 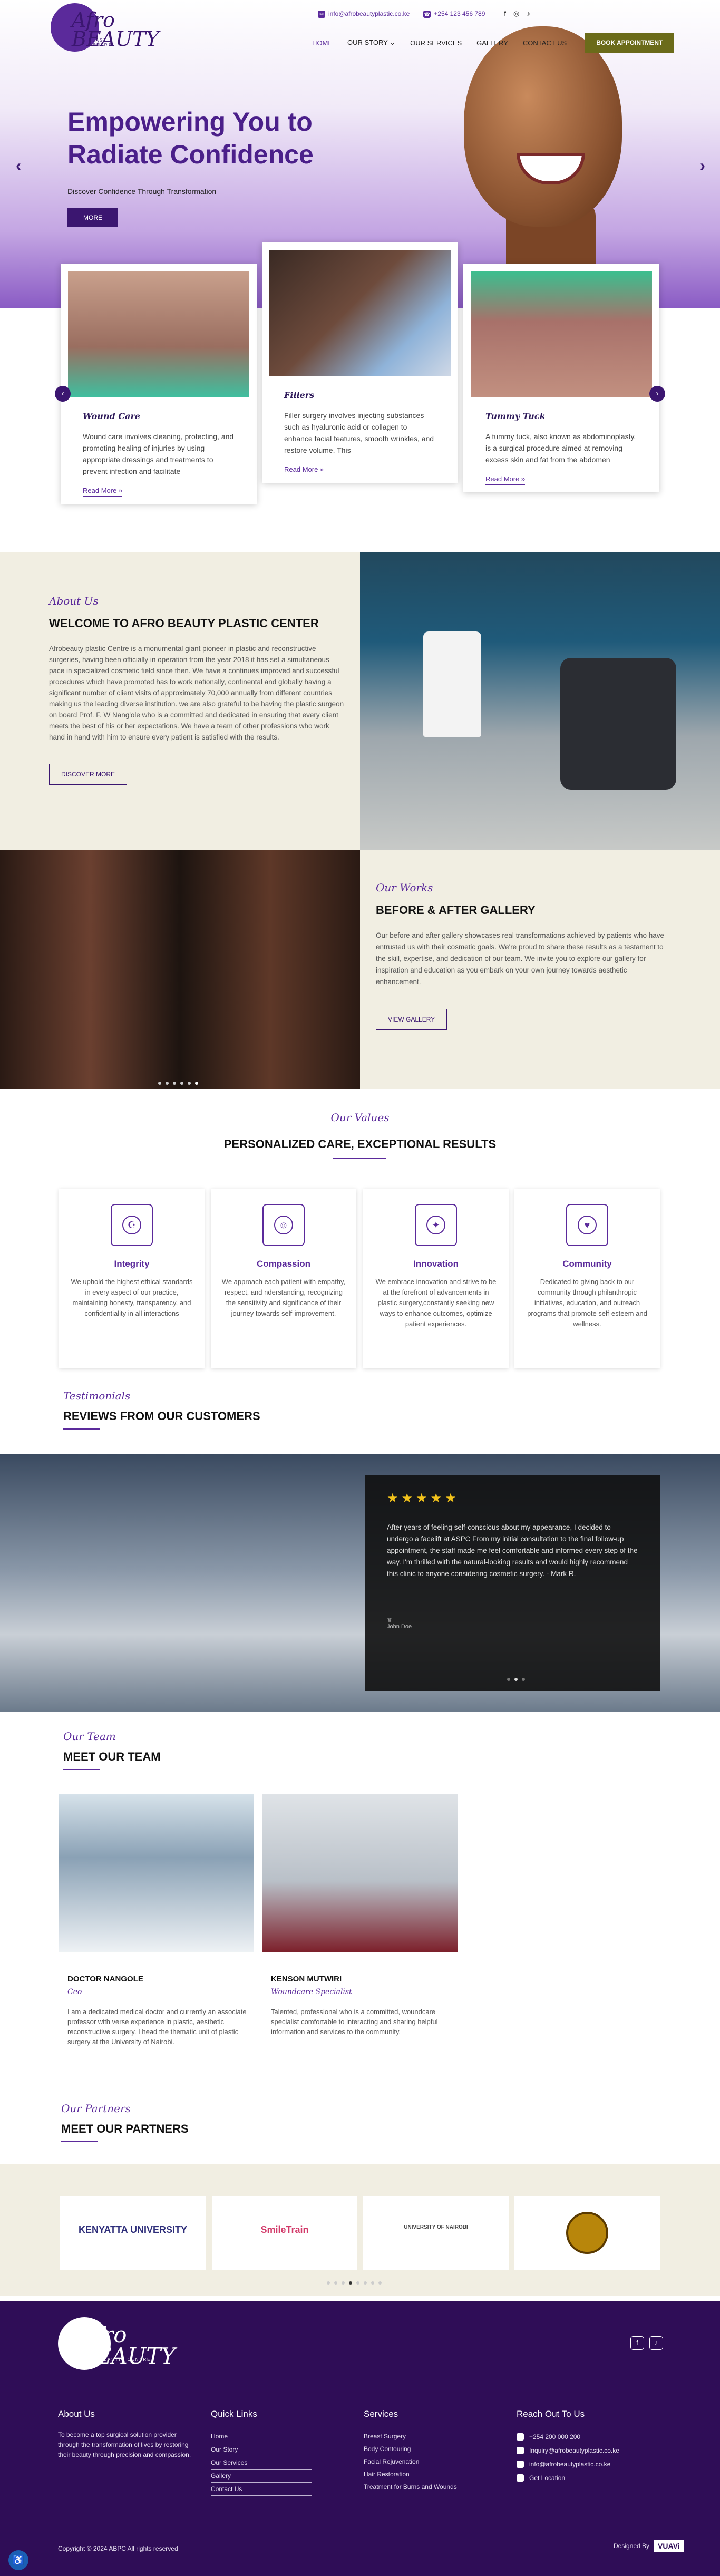 What do you see at coordinates (587, 2233) in the screenshot?
I see `partner-logo-seal` at bounding box center [587, 2233].